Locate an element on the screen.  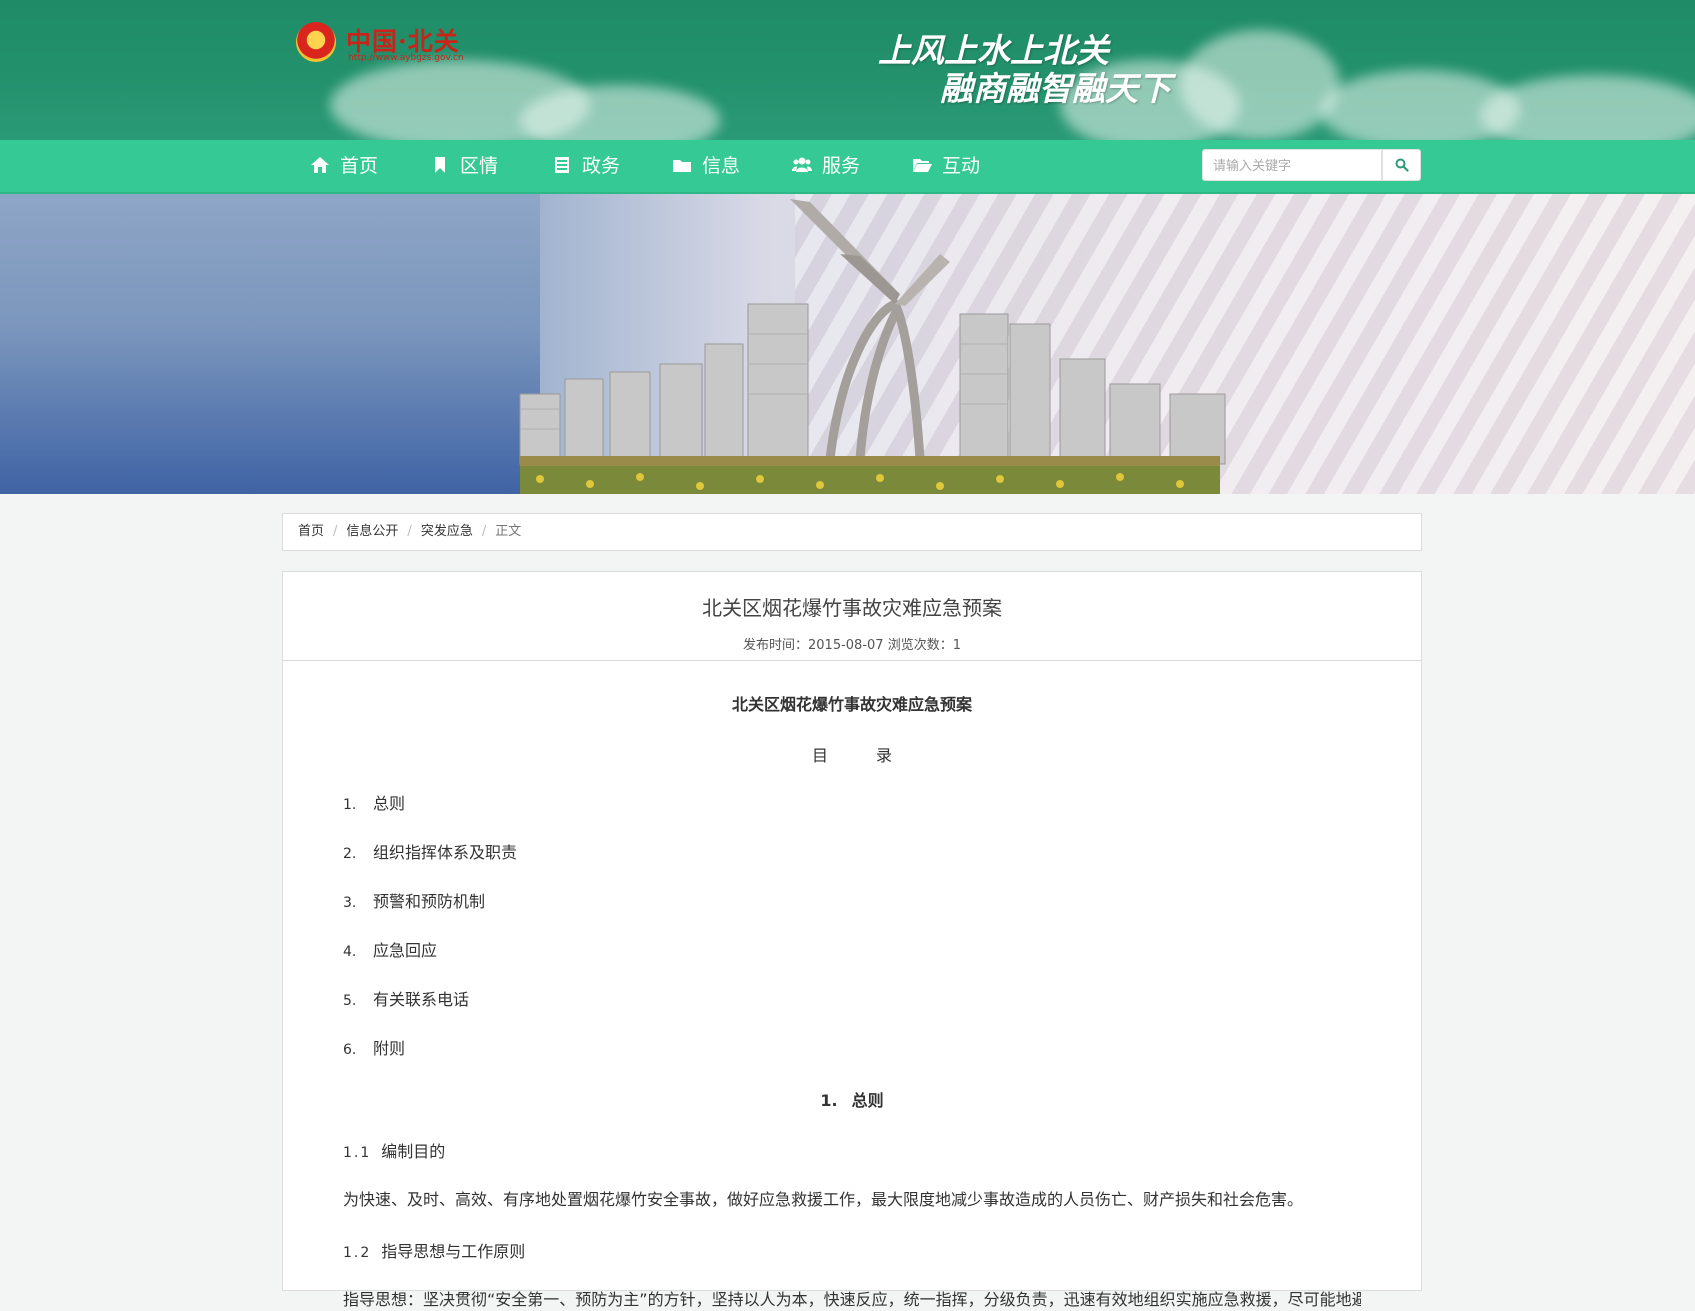
nav-item-information: 信息 is located at coordinates (706, 166).